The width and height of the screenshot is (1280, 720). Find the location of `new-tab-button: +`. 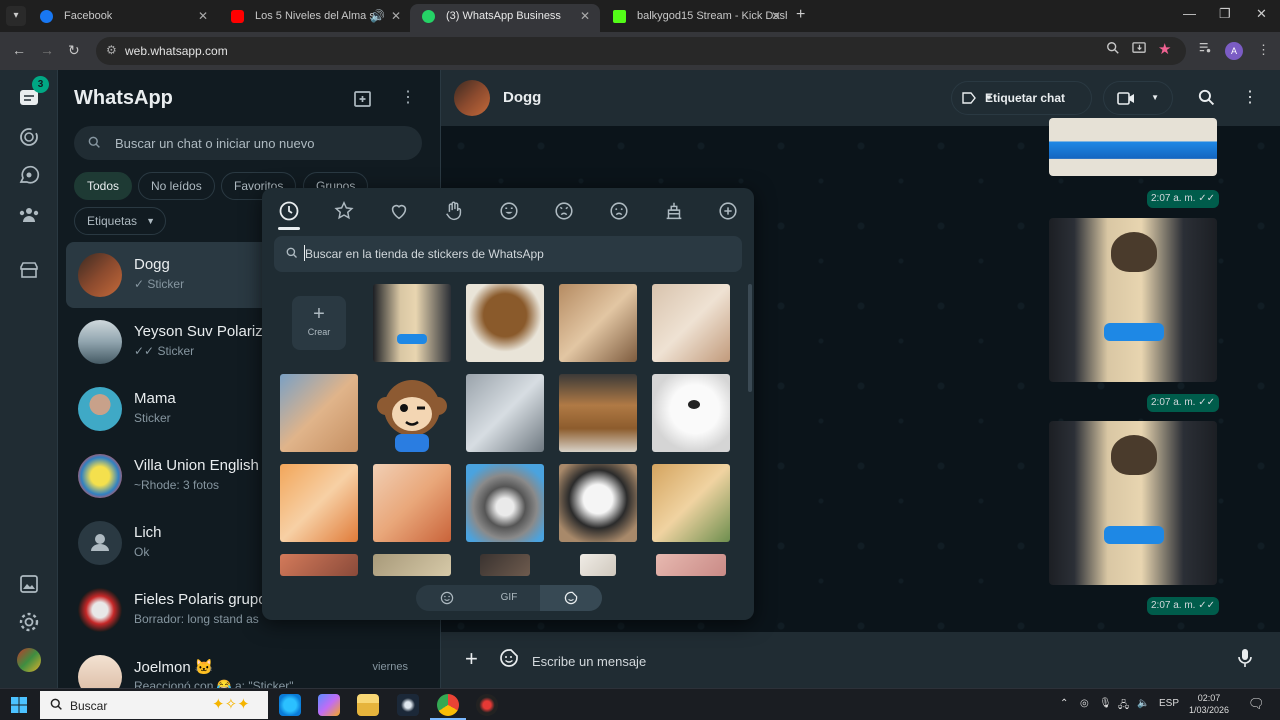

new-tab-button: + is located at coordinates (800, 15).